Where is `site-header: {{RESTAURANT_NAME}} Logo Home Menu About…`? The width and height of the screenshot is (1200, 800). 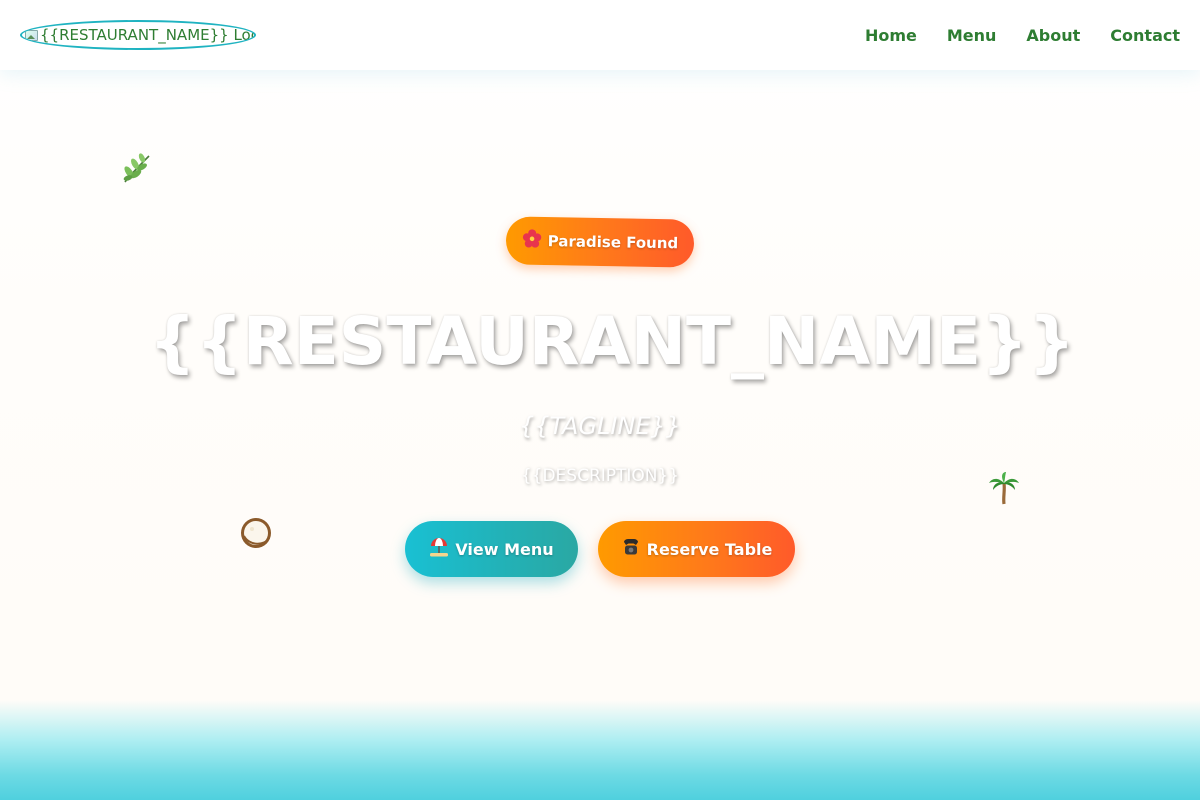 site-header: {{RESTAURANT_NAME}} Logo Home Menu About… is located at coordinates (600, 35).